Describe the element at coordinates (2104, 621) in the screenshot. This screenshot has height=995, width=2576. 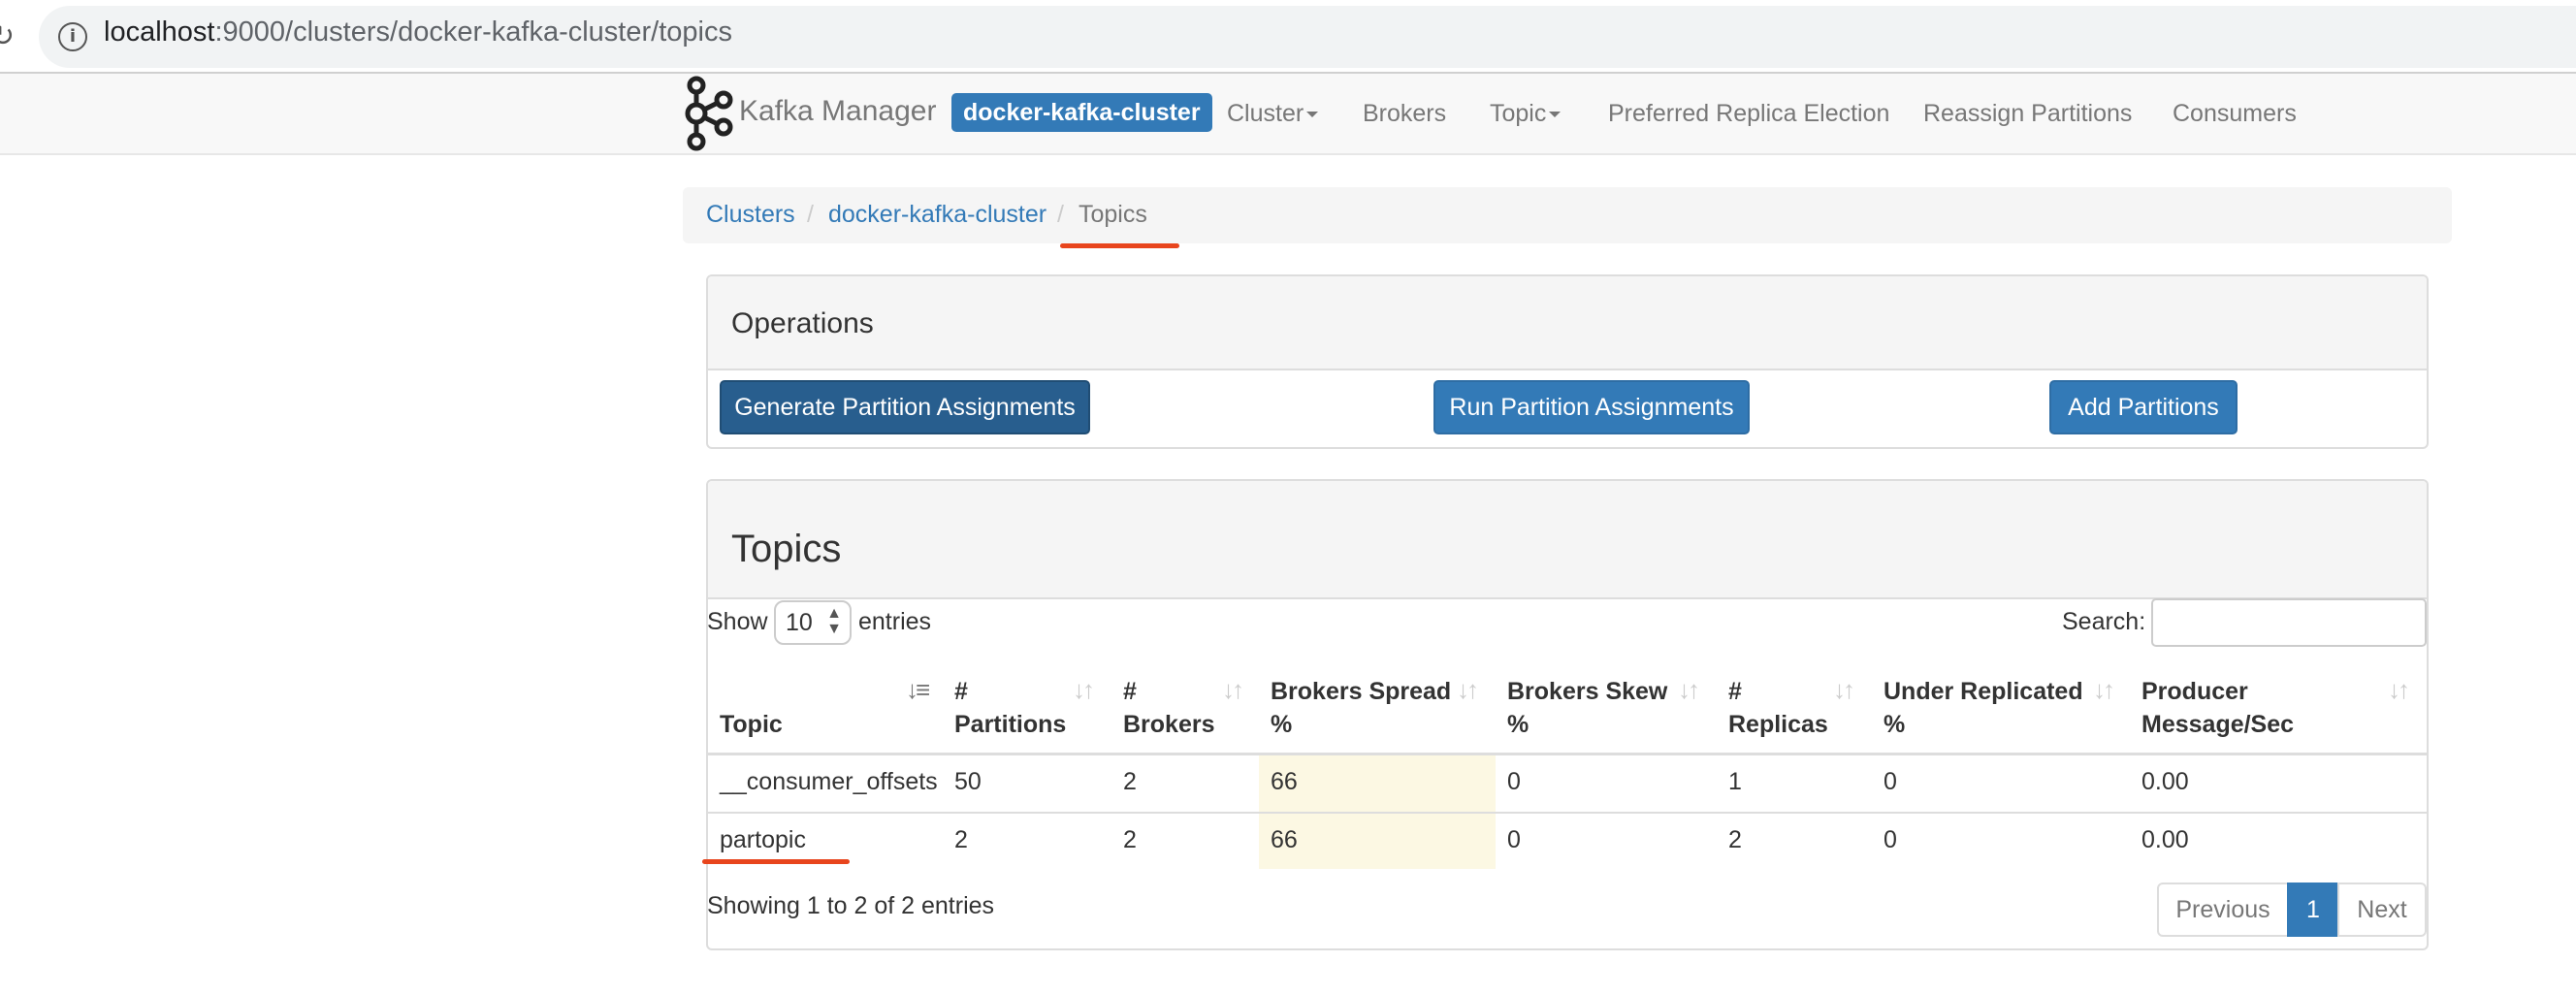
I see `search-label: Search:` at that location.